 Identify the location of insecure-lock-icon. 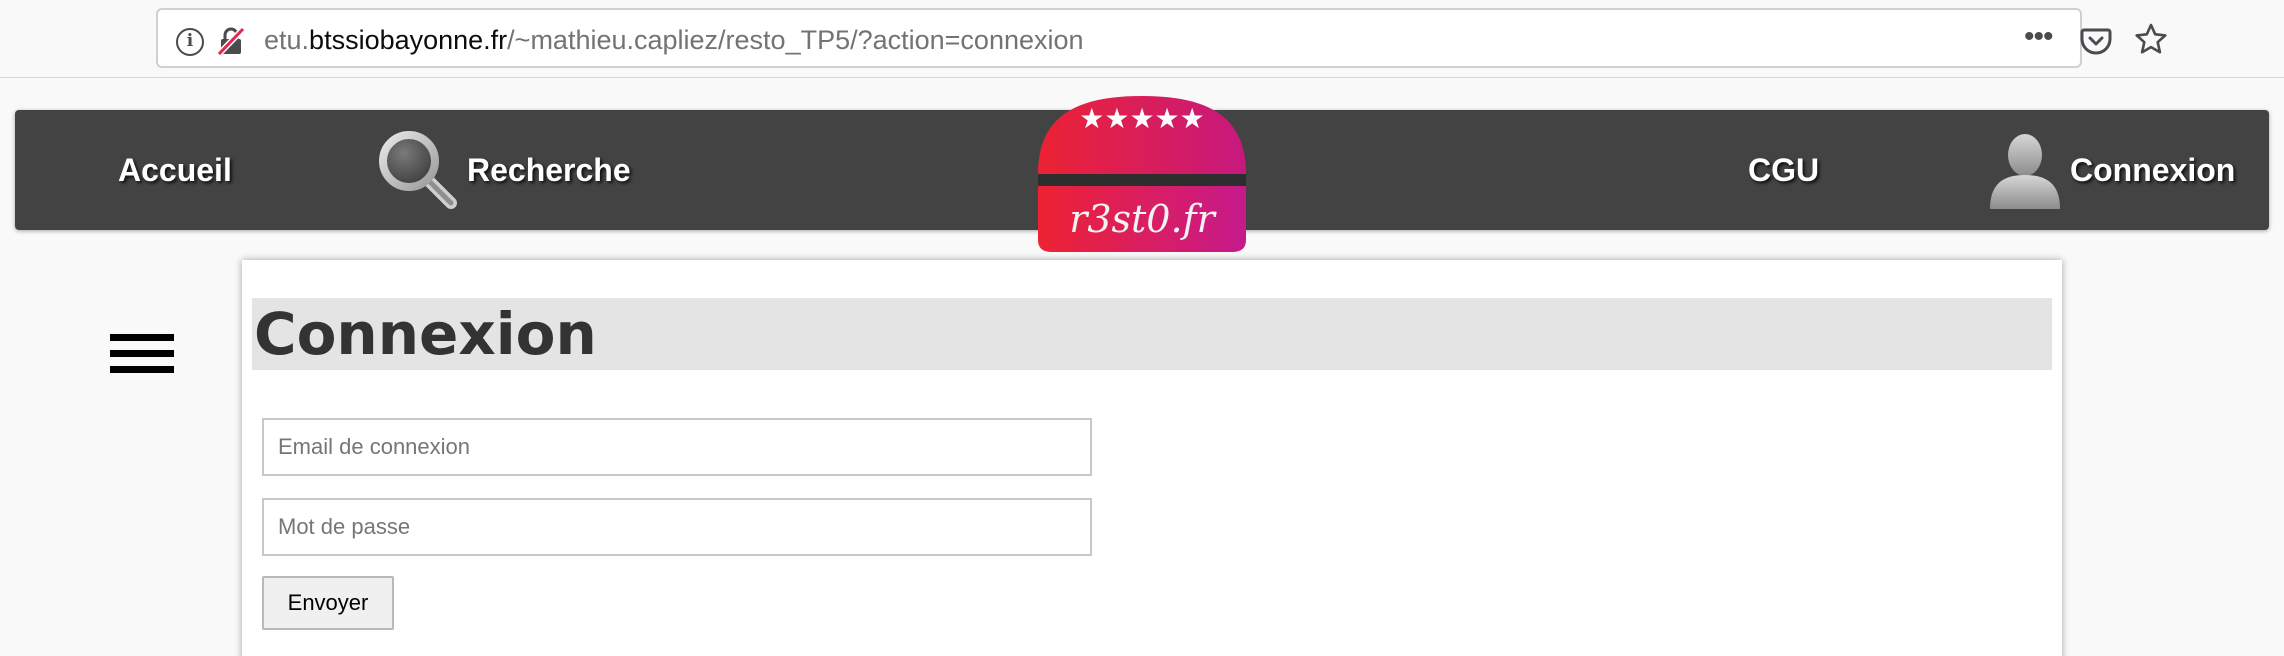
(231, 41).